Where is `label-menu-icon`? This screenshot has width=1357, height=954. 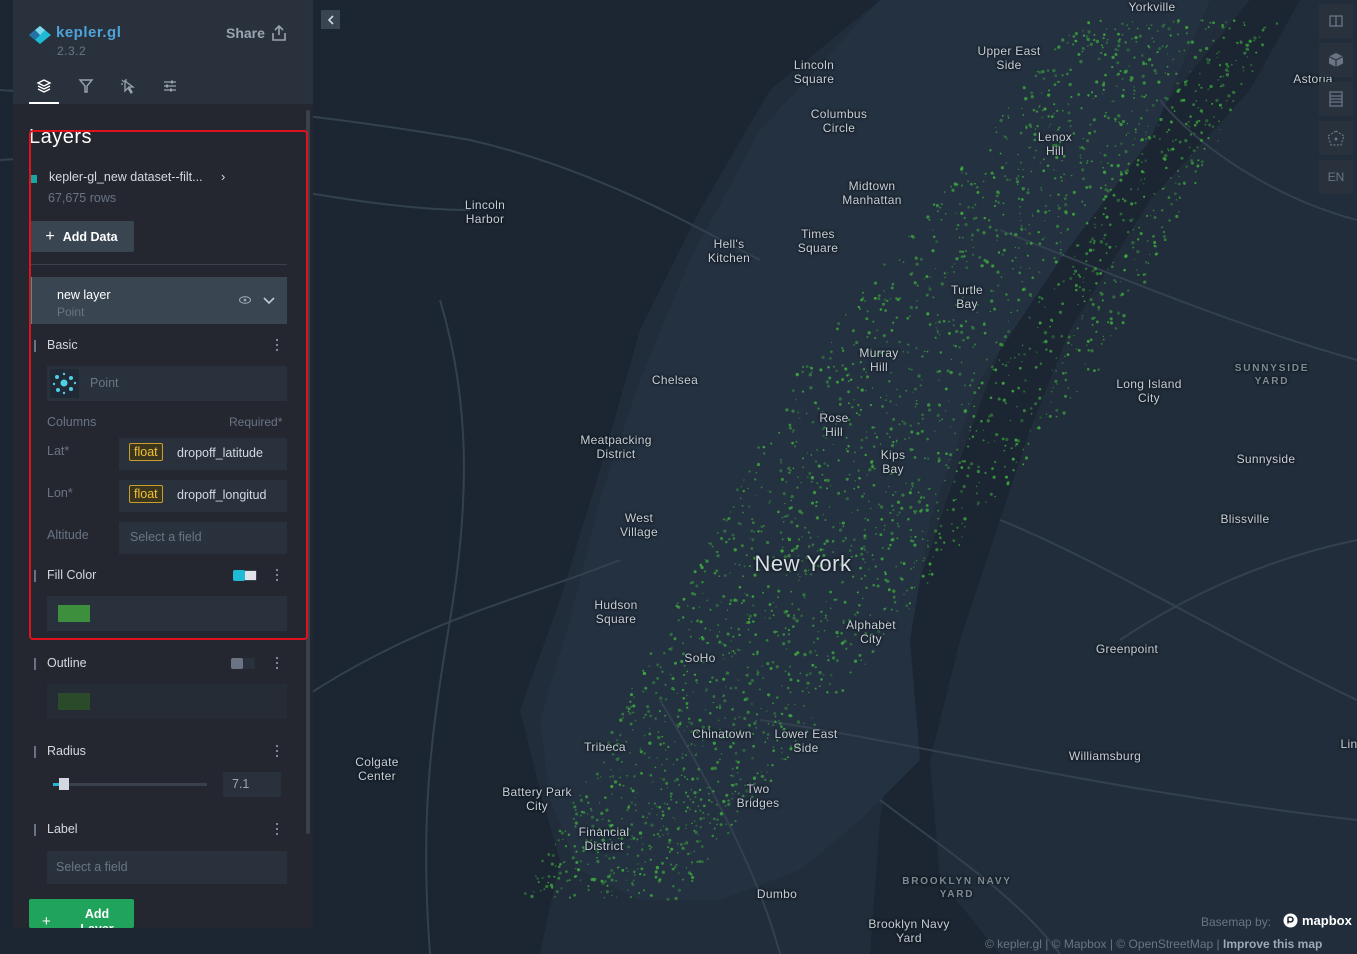
label-menu-icon is located at coordinates (277, 830).